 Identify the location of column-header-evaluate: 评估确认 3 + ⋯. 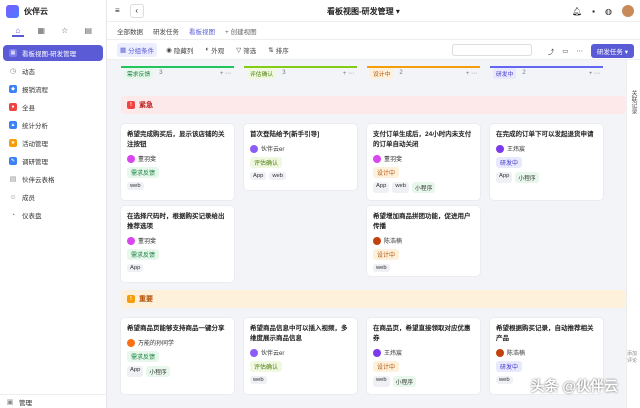
(300, 72).